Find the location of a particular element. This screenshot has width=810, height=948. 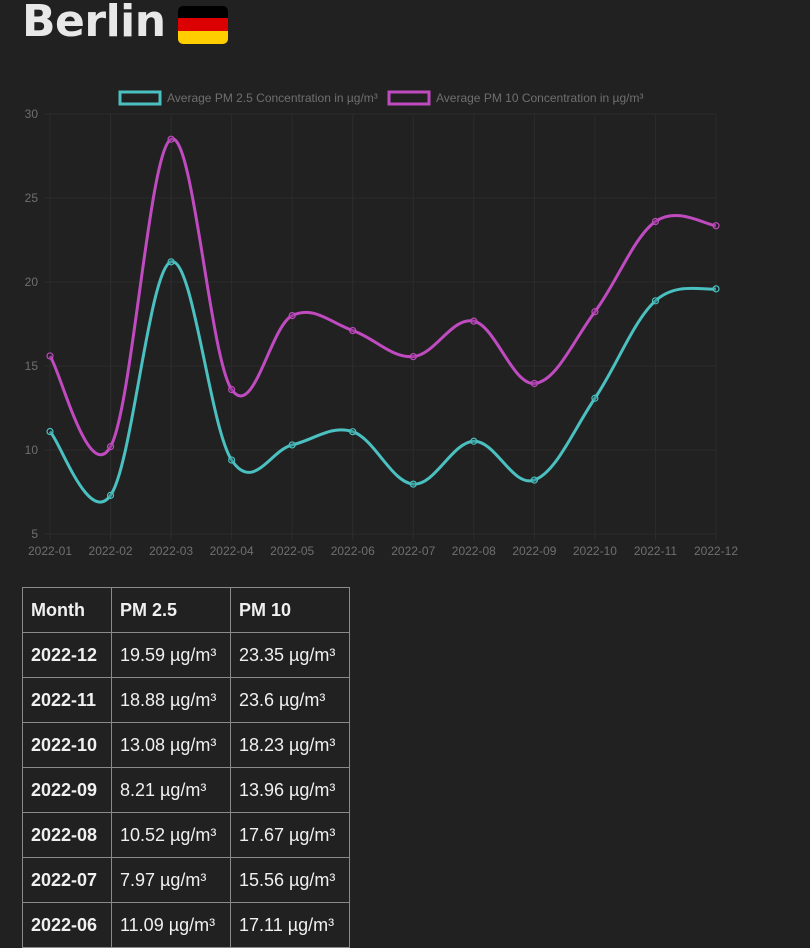

y-tick-label: 25 is located at coordinates (32, 198).